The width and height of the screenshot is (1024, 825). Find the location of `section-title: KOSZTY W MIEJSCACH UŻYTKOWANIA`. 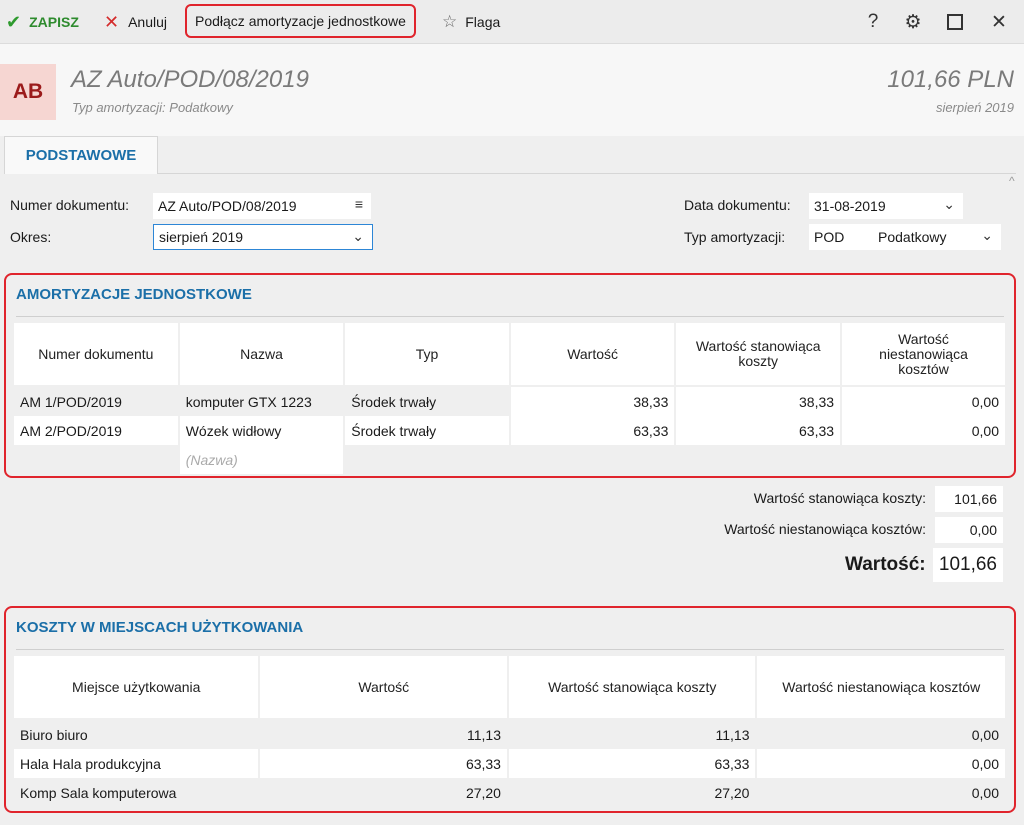

section-title: KOSZTY W MIEJSCACH UŻYTKOWANIA is located at coordinates (160, 627).